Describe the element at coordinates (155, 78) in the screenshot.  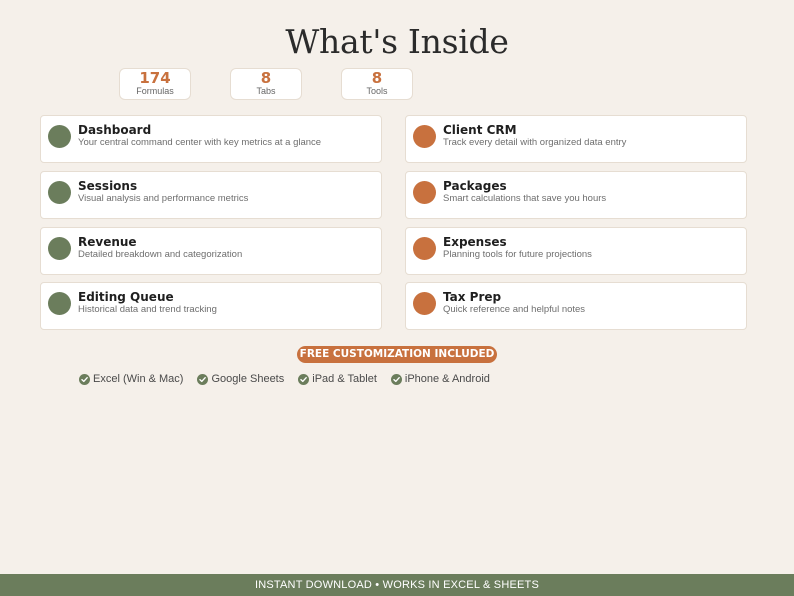
I see `stat-value: 174` at that location.